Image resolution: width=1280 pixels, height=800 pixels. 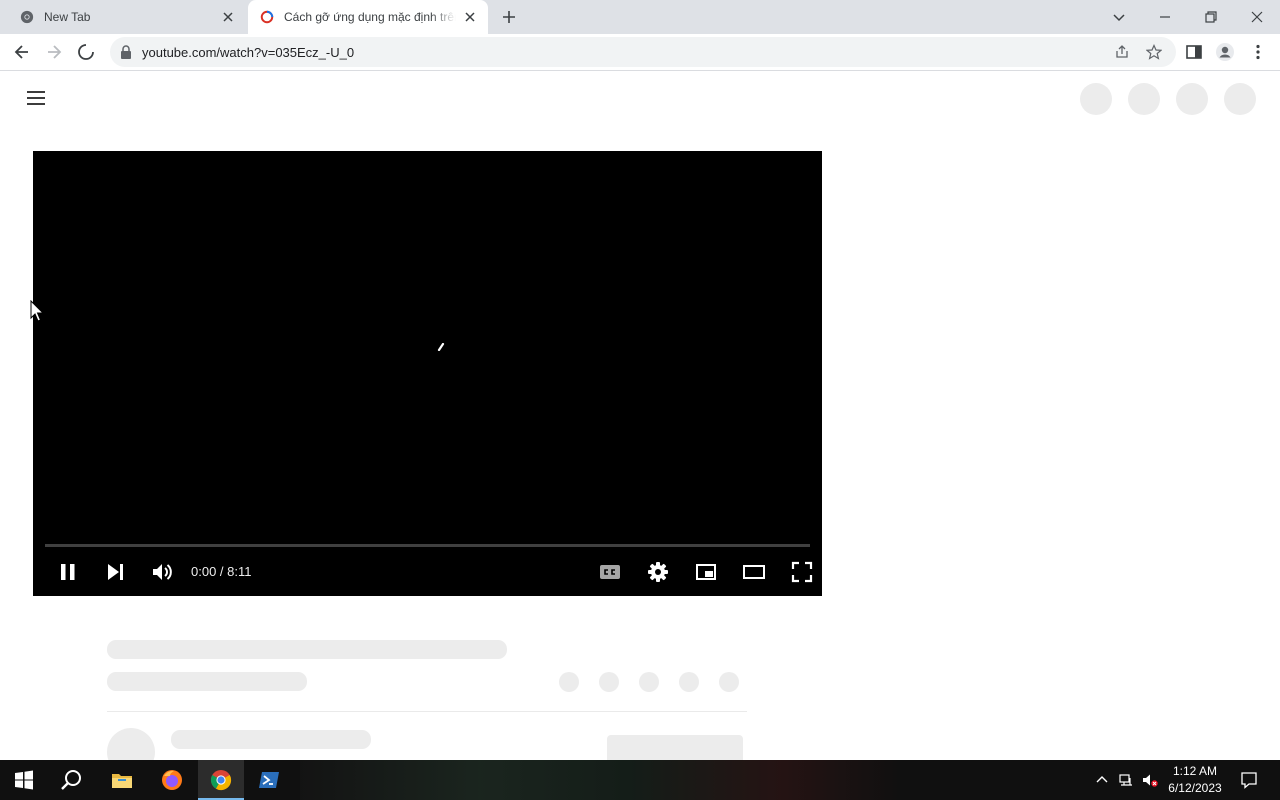 What do you see at coordinates (754, 572) in the screenshot?
I see `theater-mode-icon` at bounding box center [754, 572].